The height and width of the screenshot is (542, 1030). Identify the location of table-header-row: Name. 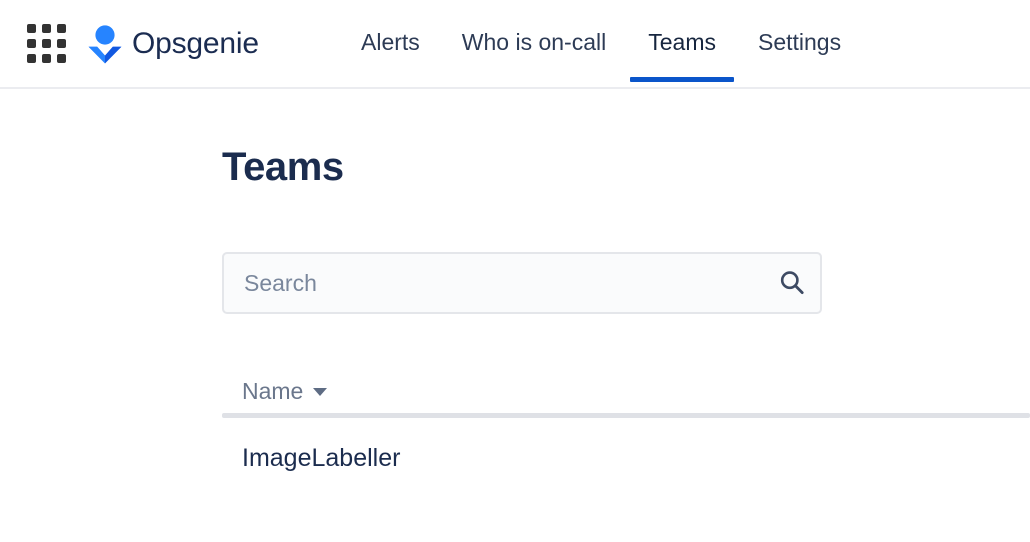
(626, 396).